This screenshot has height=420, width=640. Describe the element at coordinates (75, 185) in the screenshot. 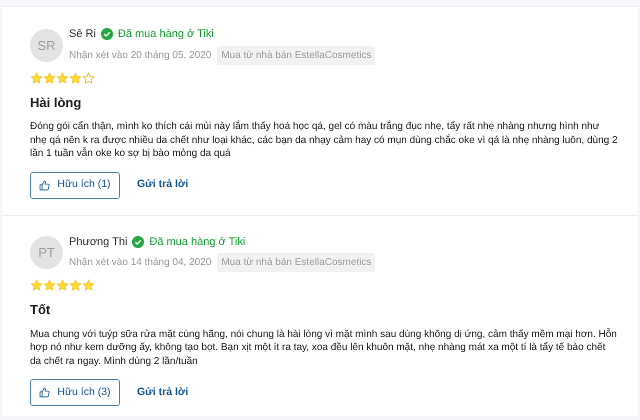

I see `helpful-button: Hữu ích (1)` at that location.